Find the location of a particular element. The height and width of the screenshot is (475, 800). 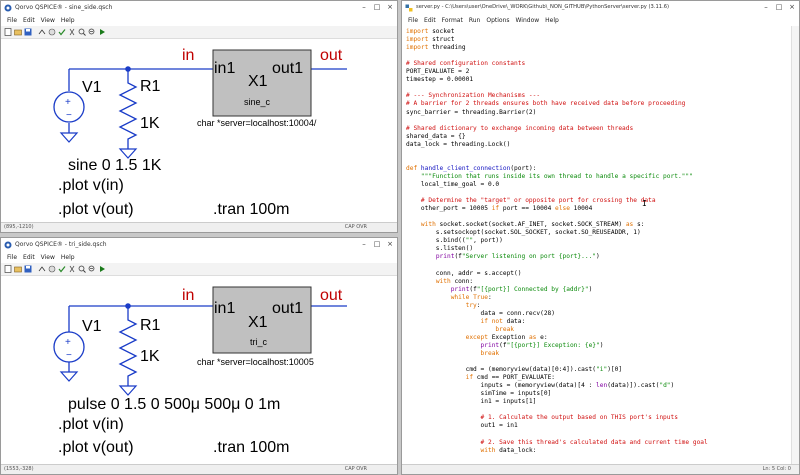

code-line: local_time_goal = 0.0 is located at coordinates (452, 184).